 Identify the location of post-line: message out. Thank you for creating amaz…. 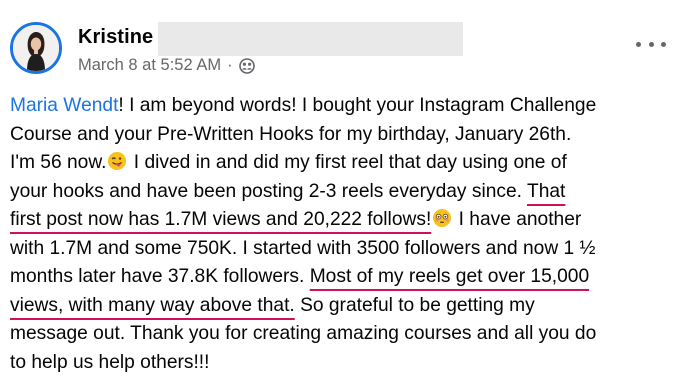
(342, 334).